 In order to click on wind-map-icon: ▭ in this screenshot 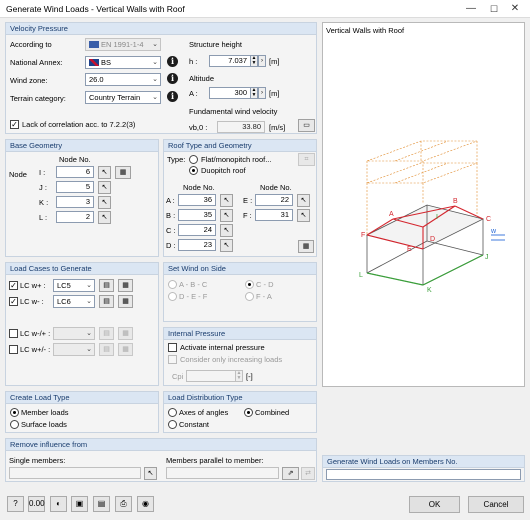, I will do `click(306, 125)`.